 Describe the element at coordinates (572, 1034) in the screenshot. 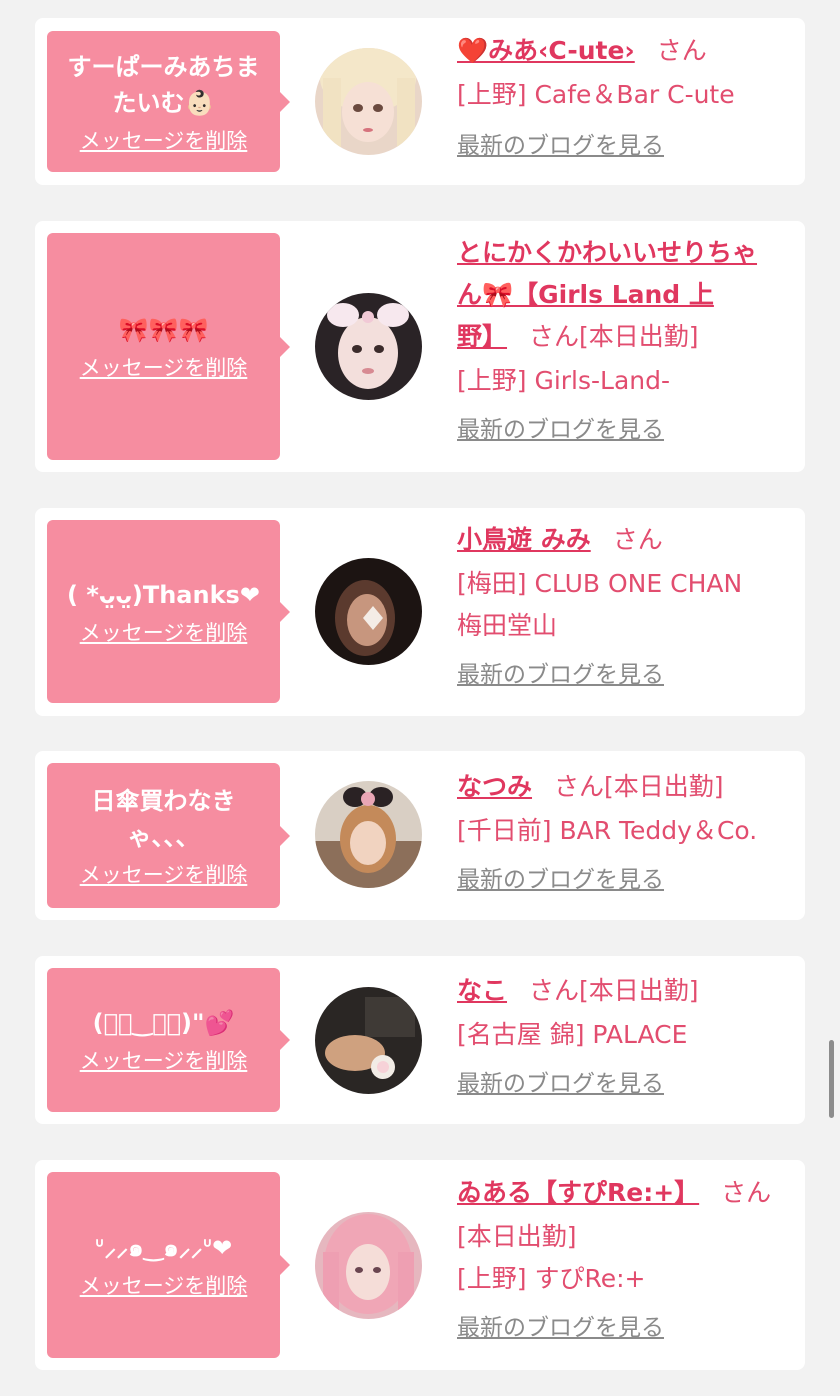

I see `shop-name: [名古屋 錦] PALACE` at that location.